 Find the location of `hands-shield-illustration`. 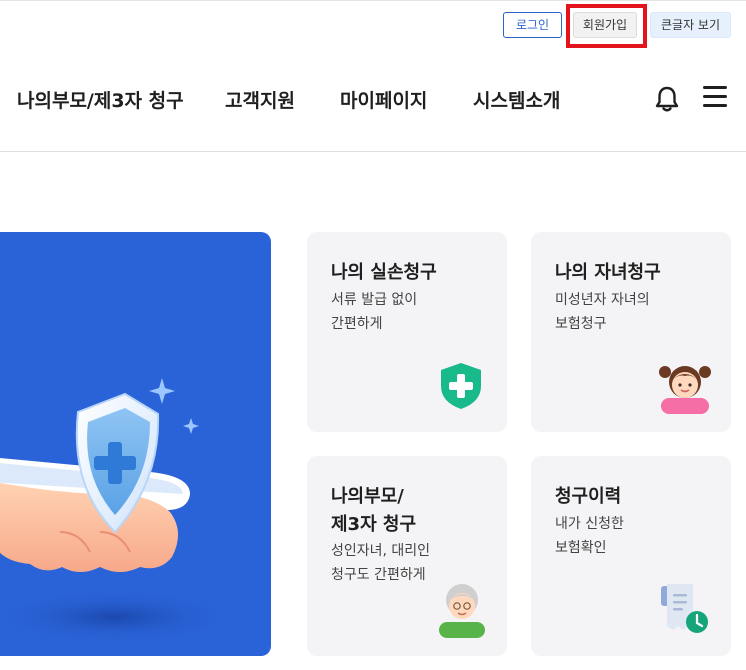

hands-shield-illustration is located at coordinates (120, 511).